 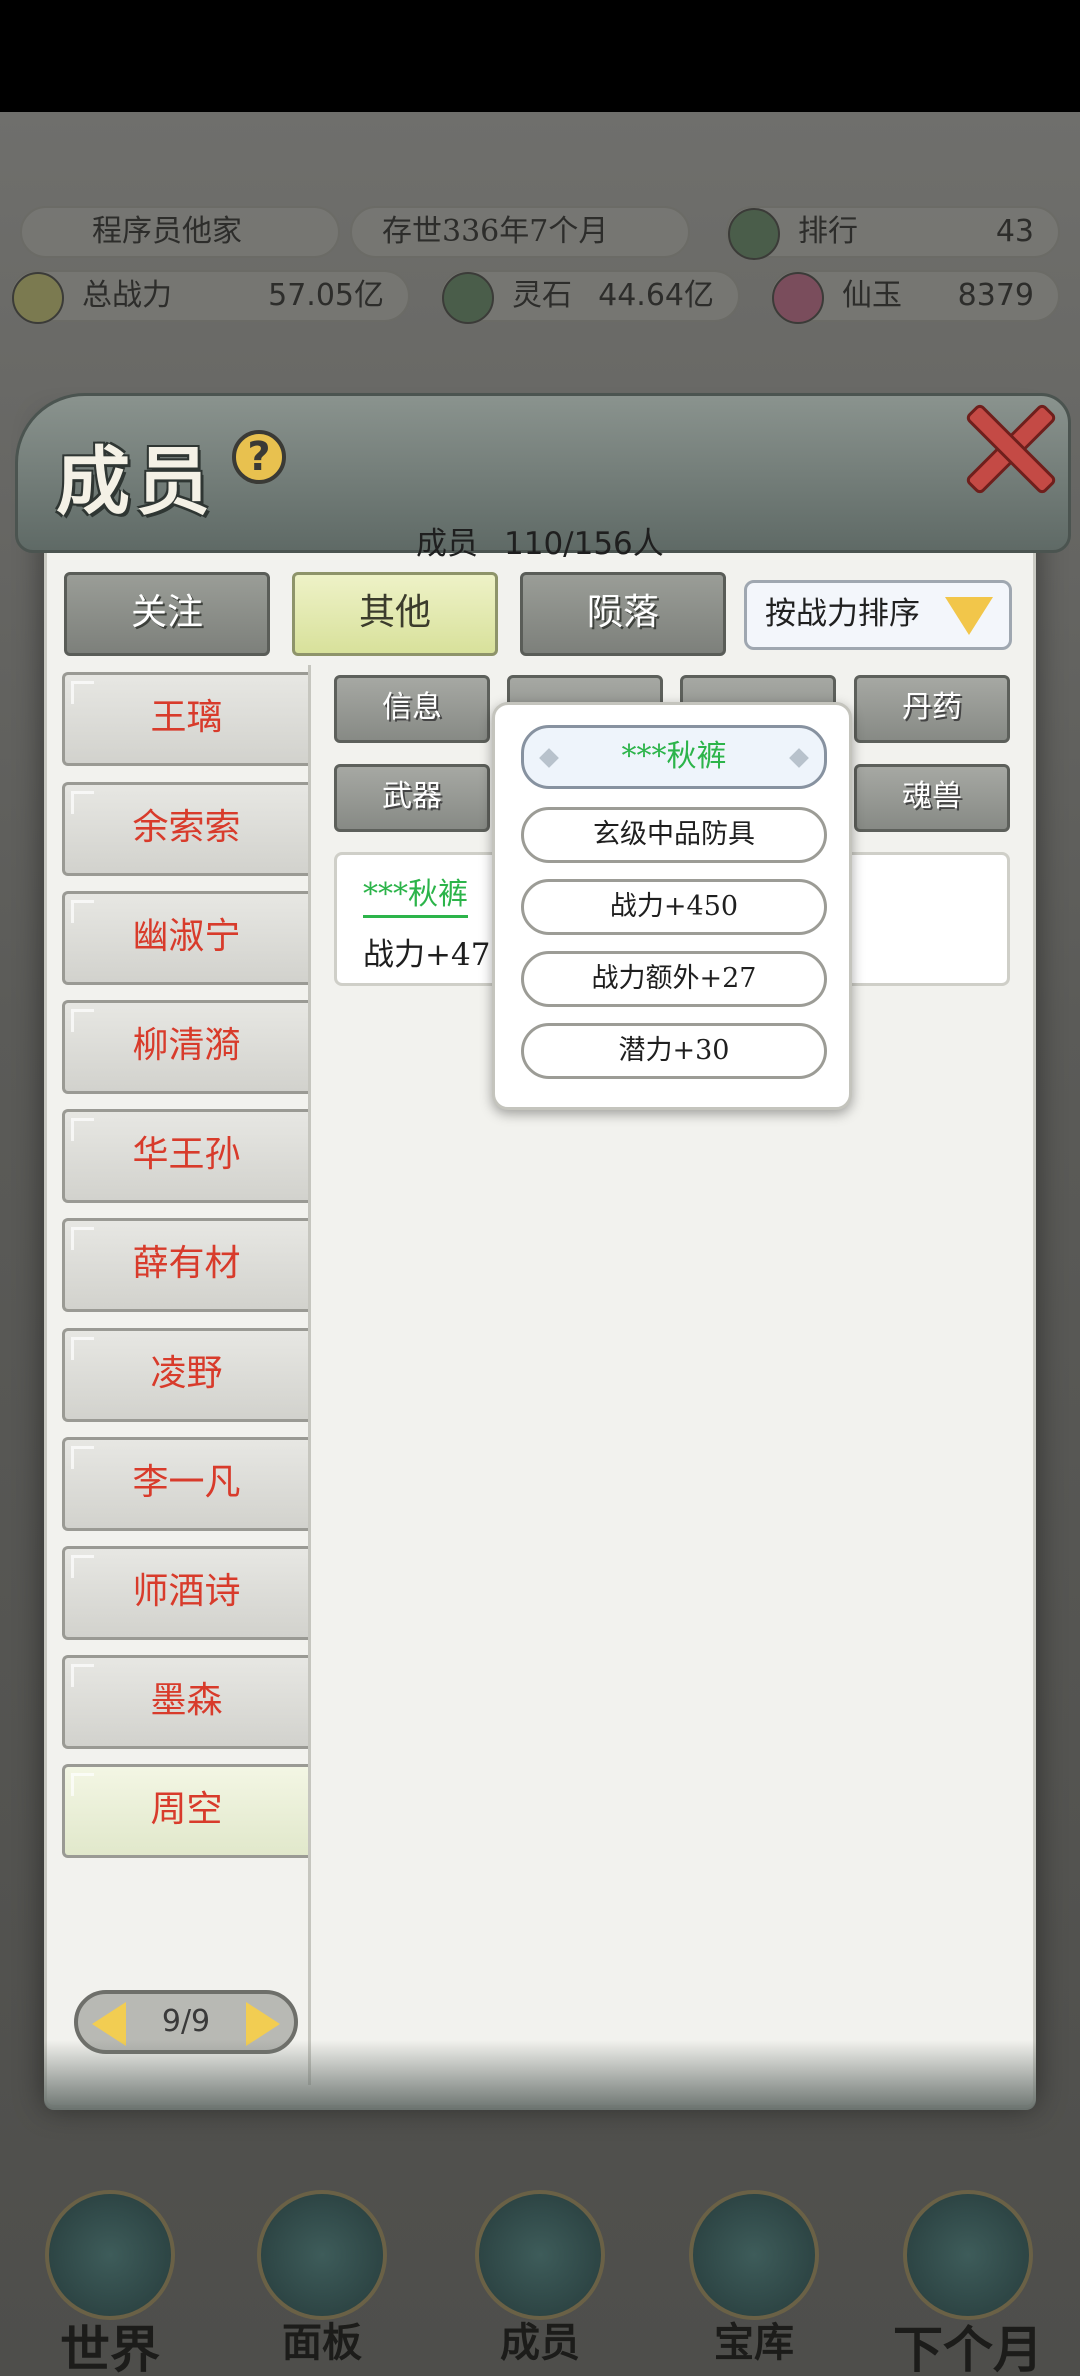 I want to click on member-count-value: 110/156人, so click(x=584, y=544).